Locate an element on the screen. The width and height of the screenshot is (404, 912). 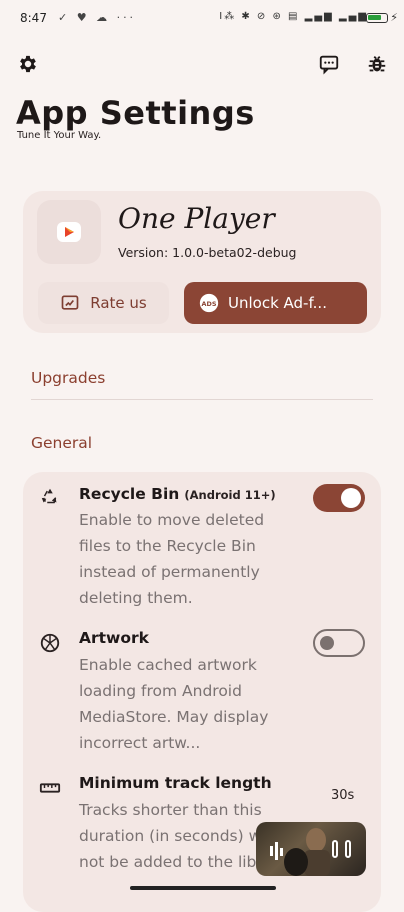
rate-icon is located at coordinates (70, 302).